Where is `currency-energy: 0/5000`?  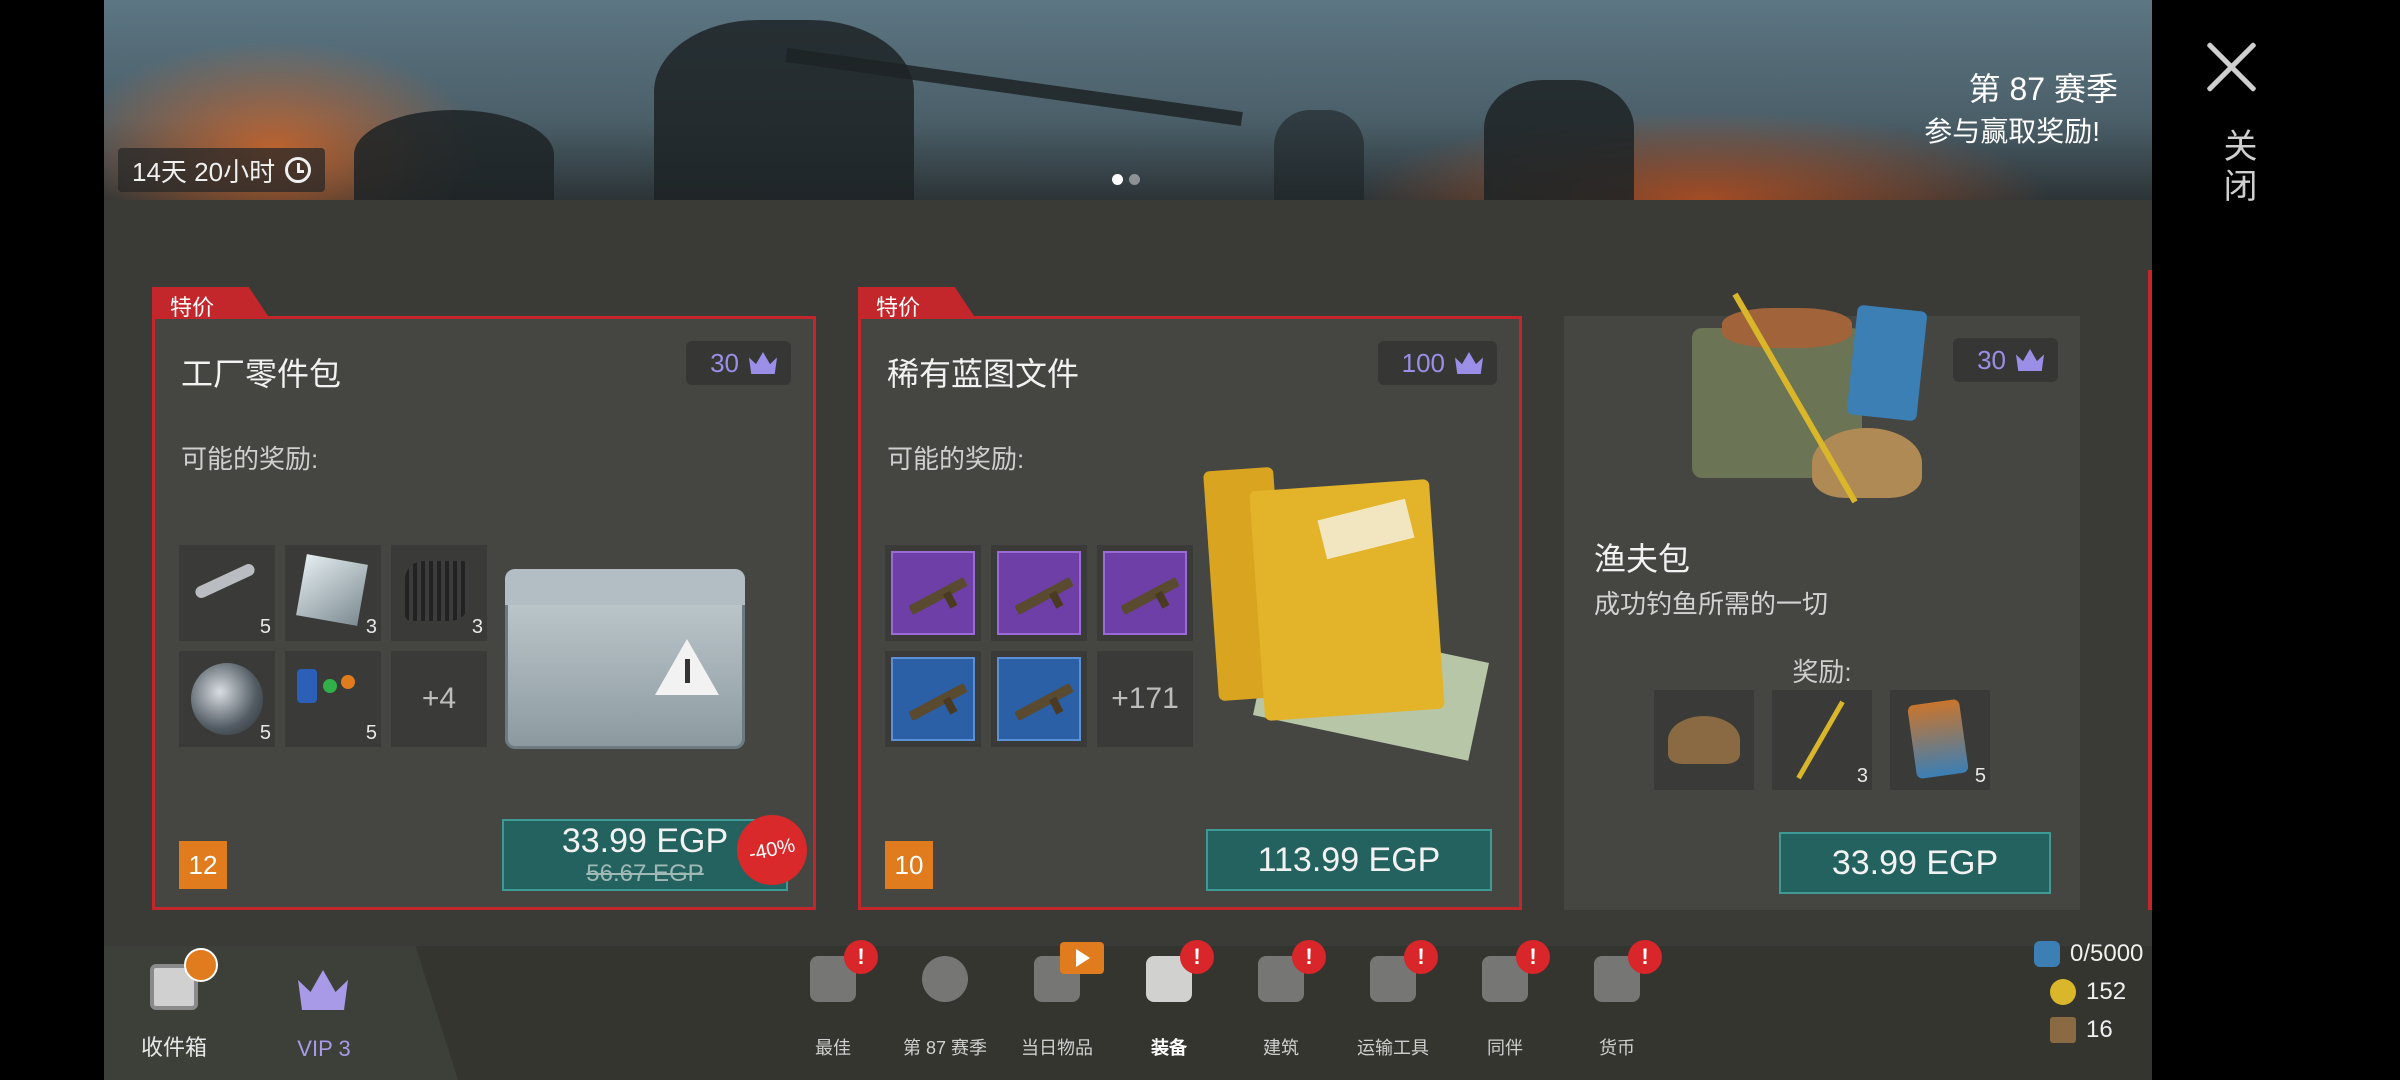
currency-energy: 0/5000 is located at coordinates (2088, 954).